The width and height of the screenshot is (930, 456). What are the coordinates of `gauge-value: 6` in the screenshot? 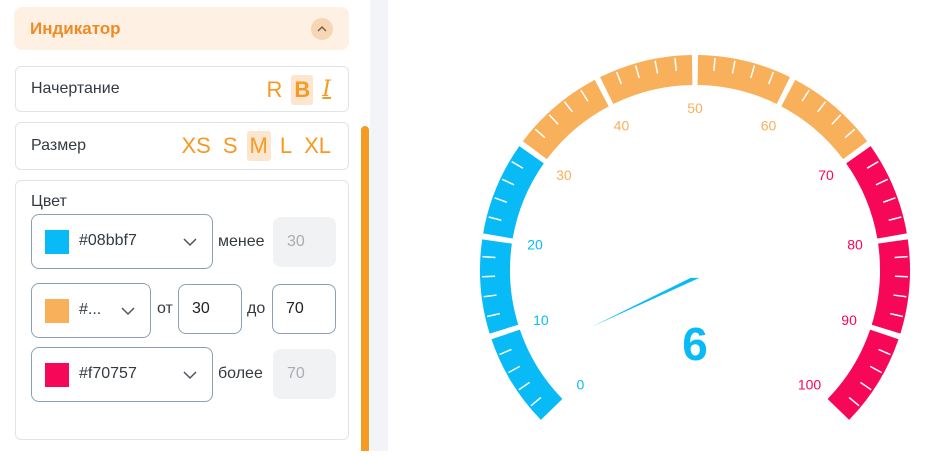 It's located at (695, 344).